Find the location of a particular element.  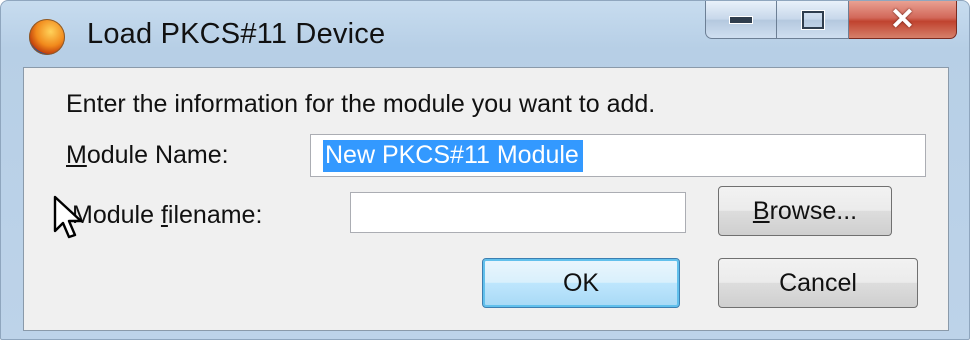

firefox-icon is located at coordinates (47, 37).